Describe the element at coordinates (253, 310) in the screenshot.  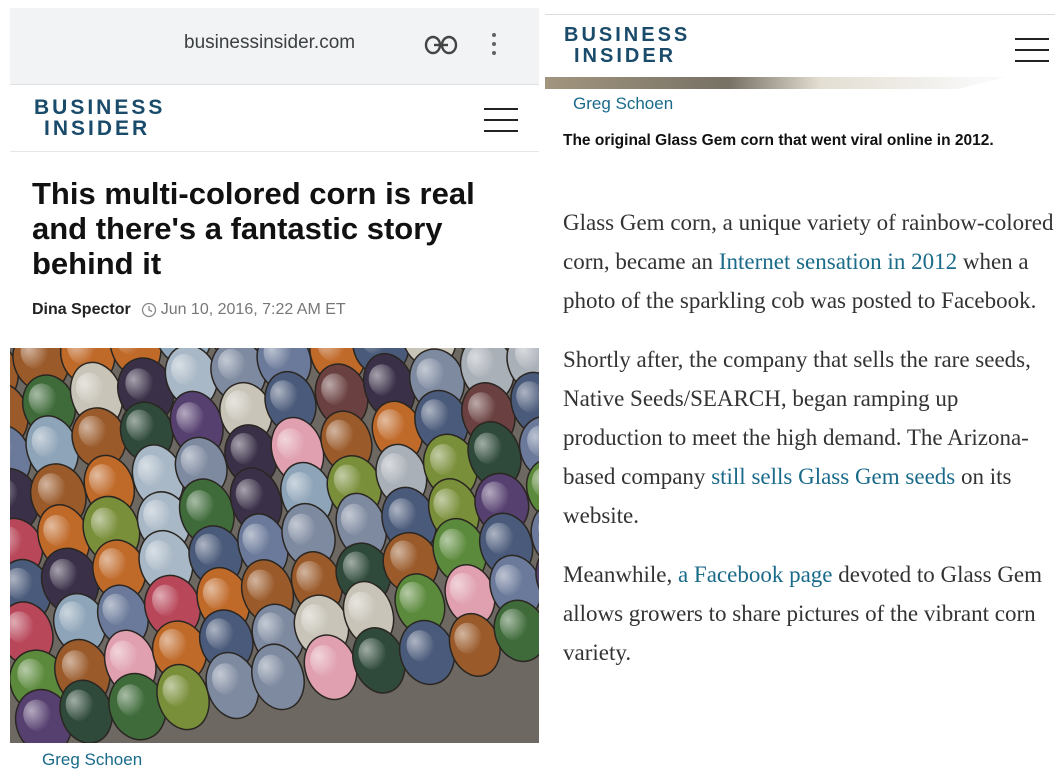
I see `publish-date: Jun 10, 2016, 7:22 AM ET` at that location.